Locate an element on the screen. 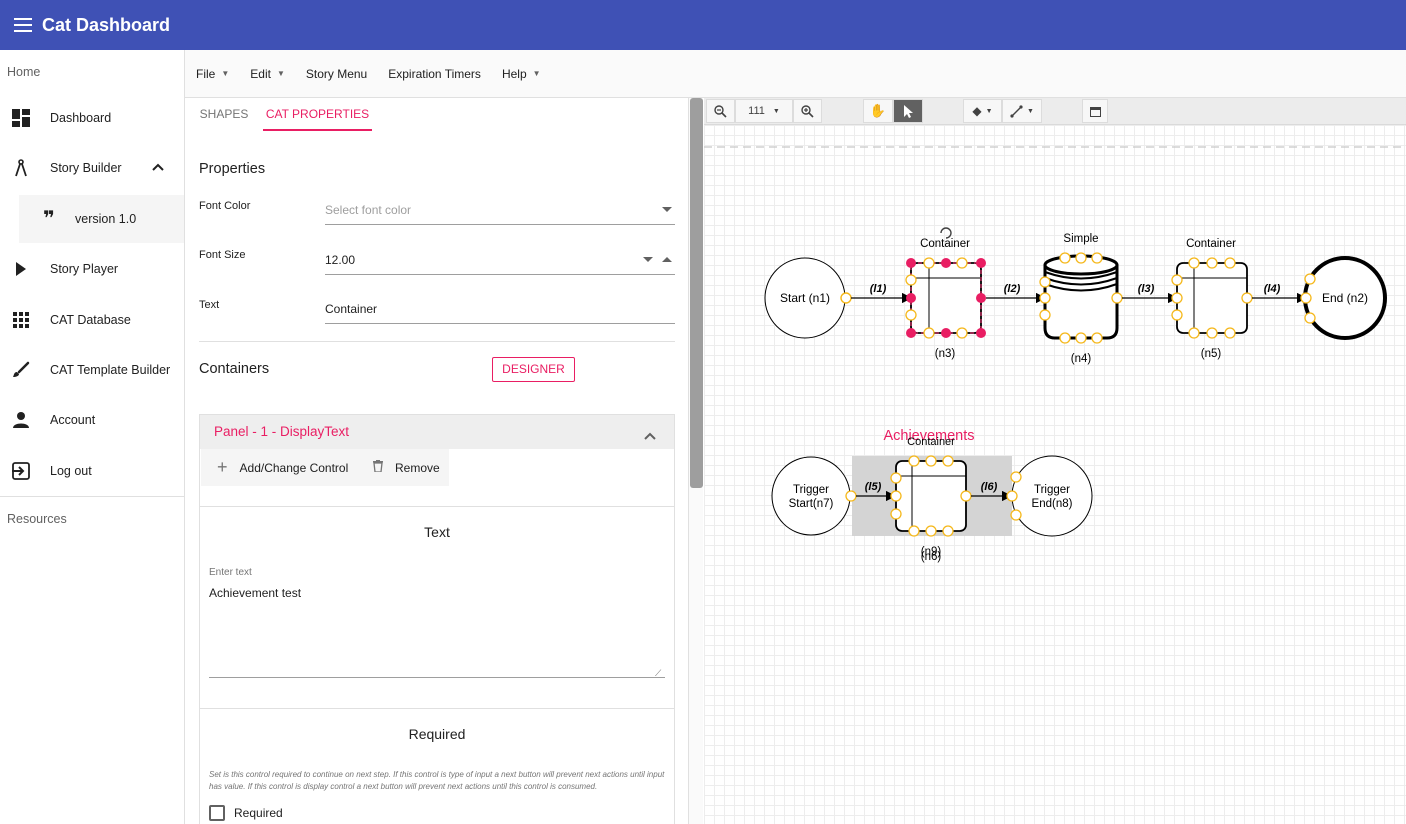 The height and width of the screenshot is (824, 1406). node-simple-n4: Simple (n4) is located at coordinates (1081, 299).